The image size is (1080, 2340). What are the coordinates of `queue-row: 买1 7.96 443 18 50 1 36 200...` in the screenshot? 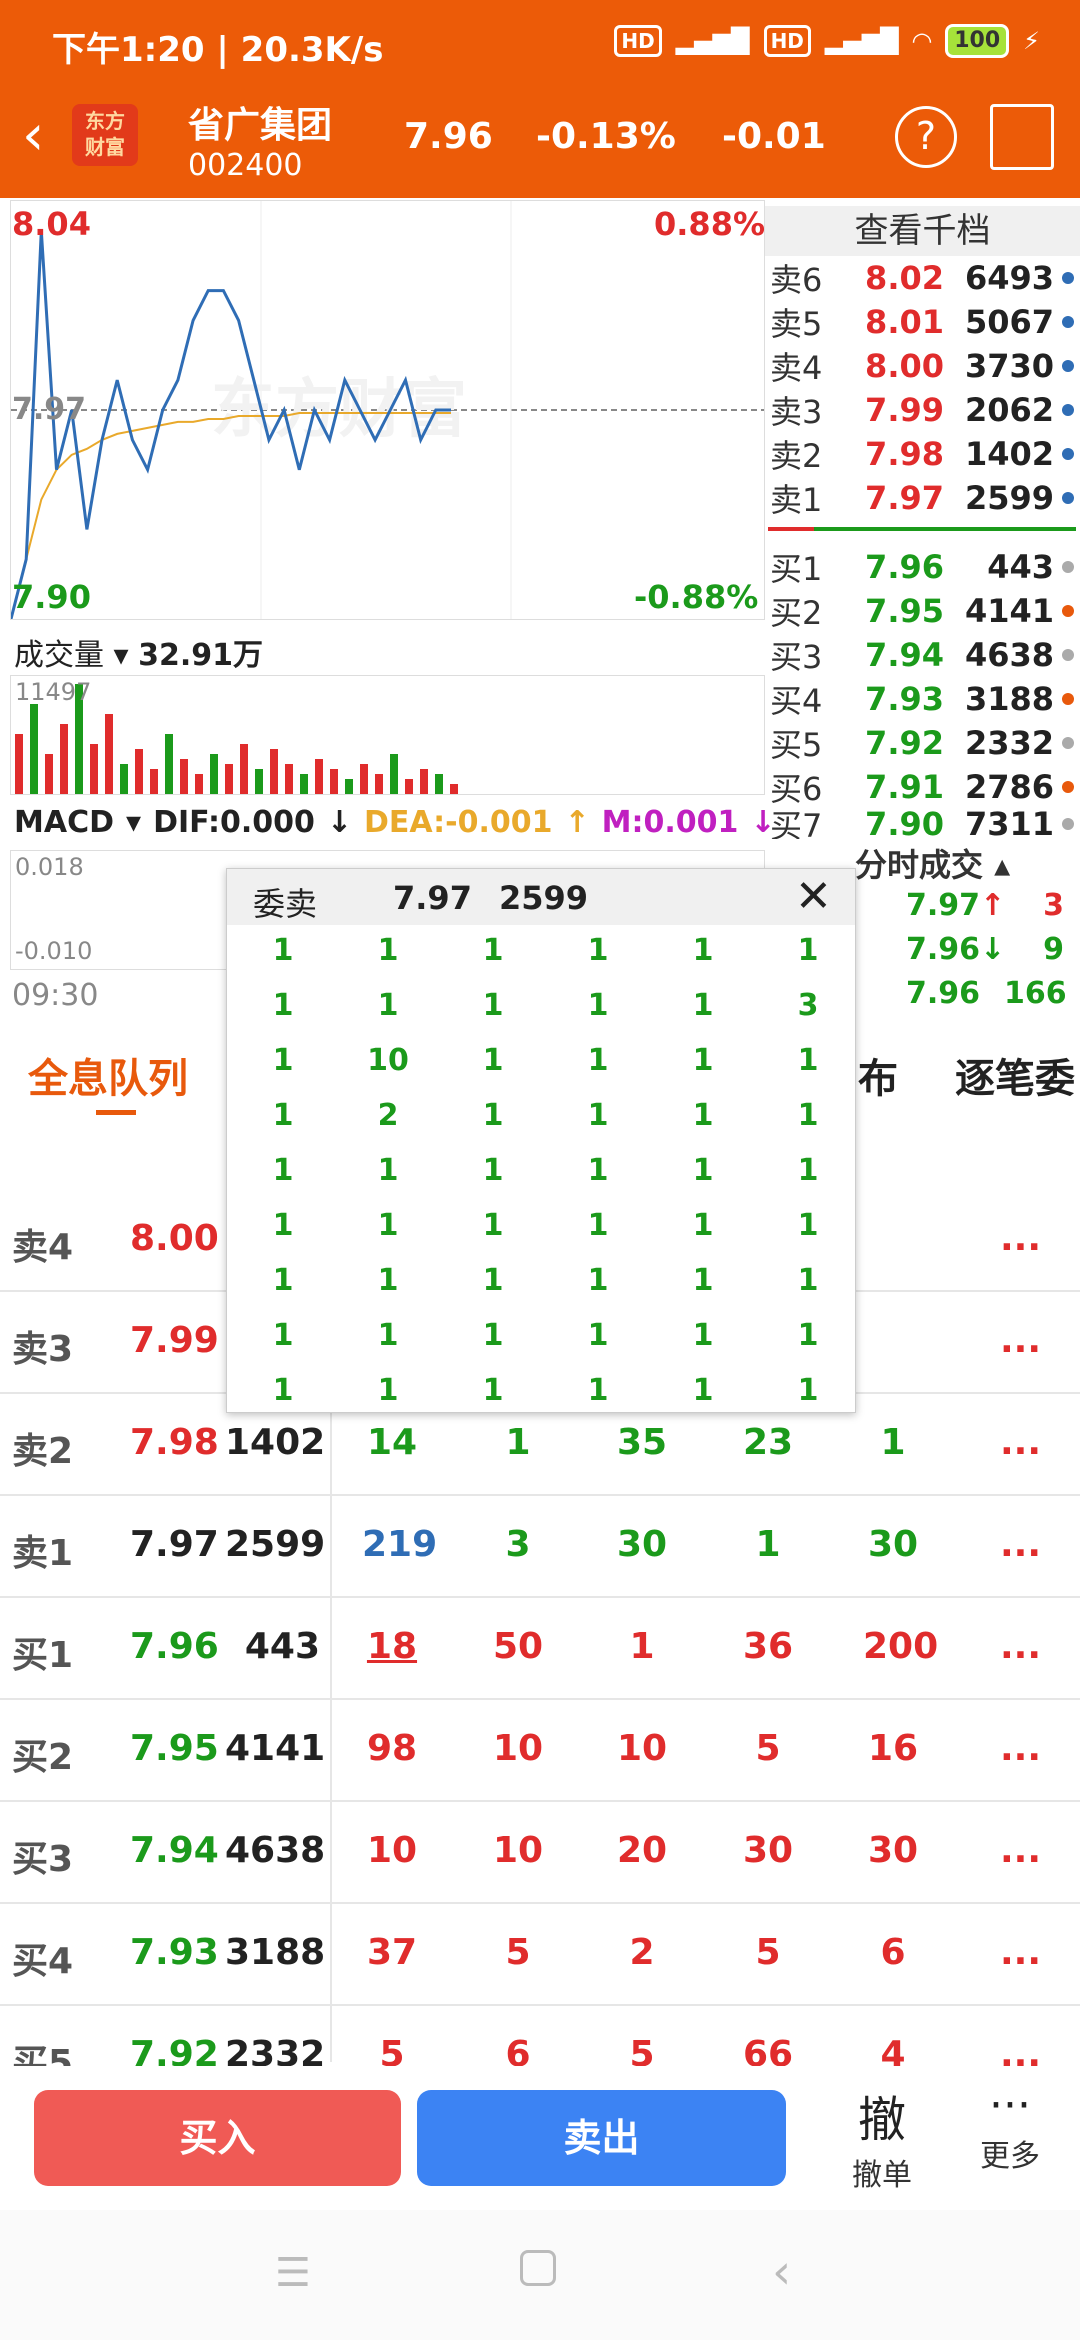 It's located at (540, 1649).